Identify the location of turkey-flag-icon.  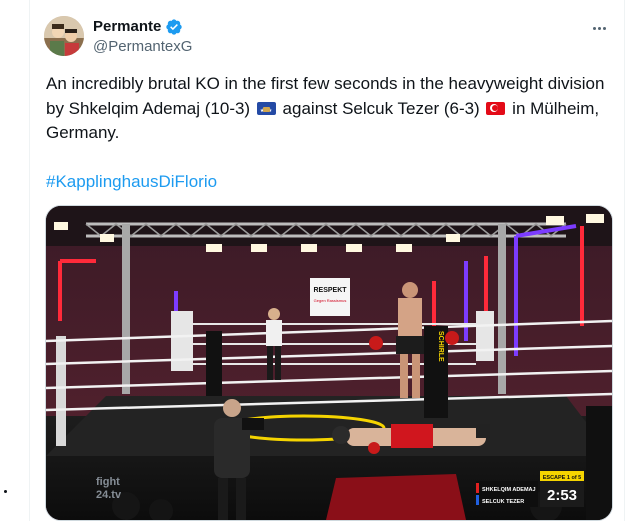
(496, 108).